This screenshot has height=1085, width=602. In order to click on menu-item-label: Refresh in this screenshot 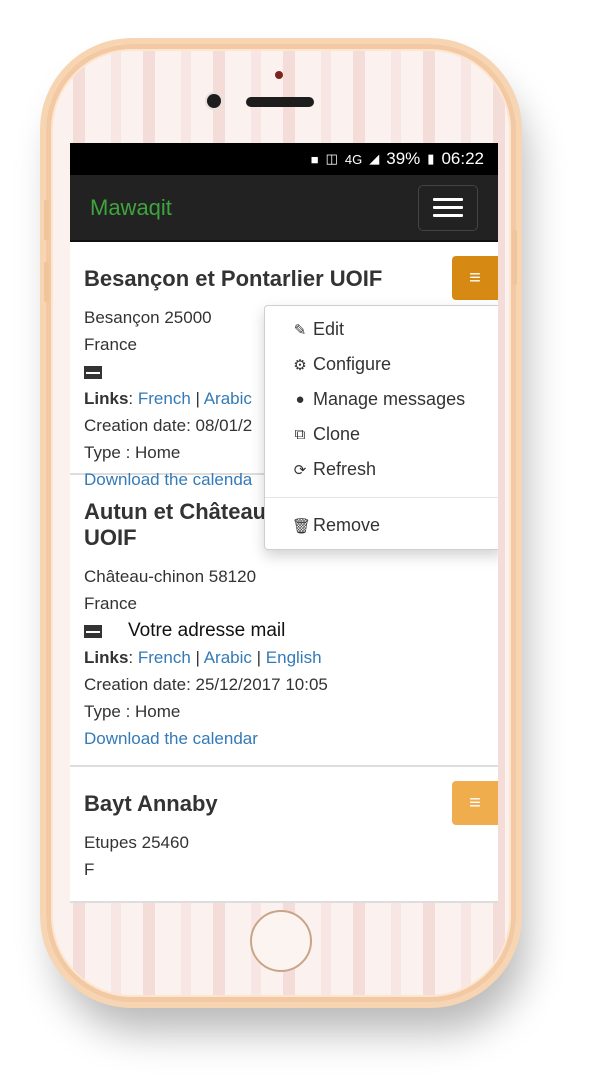, I will do `click(345, 469)`.